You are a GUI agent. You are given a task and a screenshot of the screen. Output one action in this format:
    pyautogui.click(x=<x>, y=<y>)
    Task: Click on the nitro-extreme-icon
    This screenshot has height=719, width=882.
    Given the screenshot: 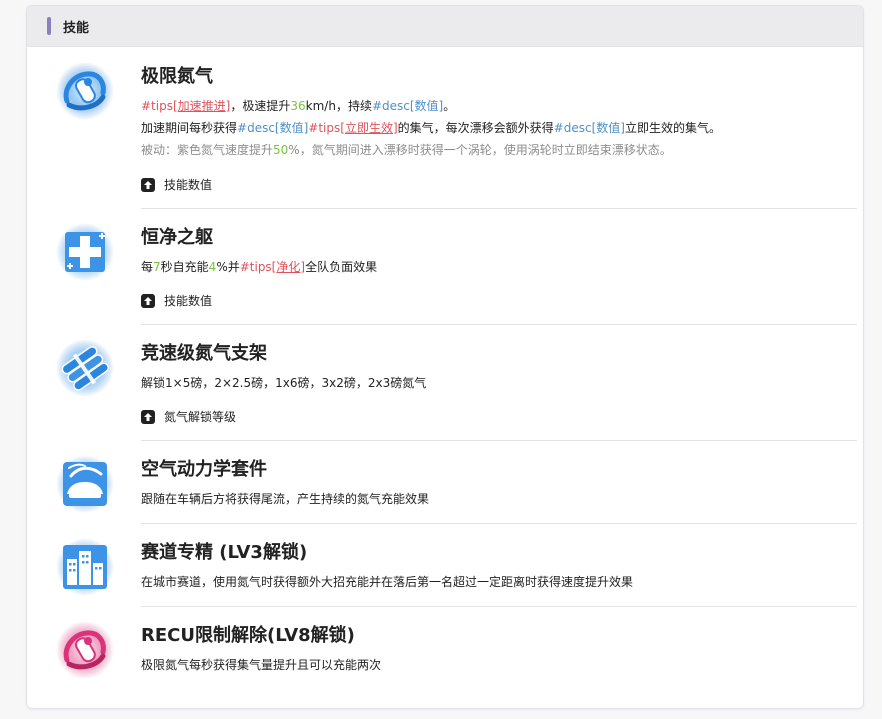 What is the action you would take?
    pyautogui.click(x=85, y=91)
    